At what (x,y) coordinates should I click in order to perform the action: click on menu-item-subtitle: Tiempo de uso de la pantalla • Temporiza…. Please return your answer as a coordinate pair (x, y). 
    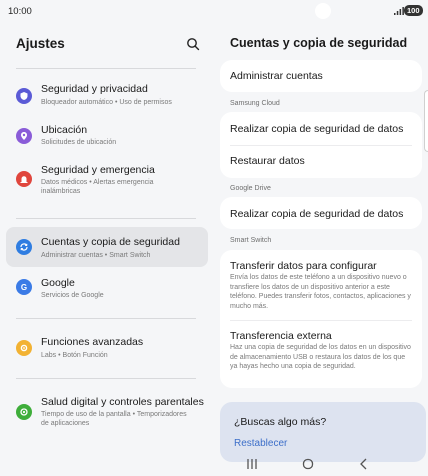
    Looking at the image, I should click on (114, 419).